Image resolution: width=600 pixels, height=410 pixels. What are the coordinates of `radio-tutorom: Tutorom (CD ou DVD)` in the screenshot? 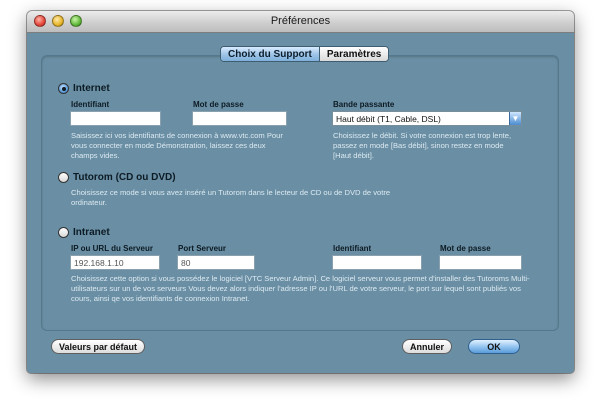 It's located at (117, 177).